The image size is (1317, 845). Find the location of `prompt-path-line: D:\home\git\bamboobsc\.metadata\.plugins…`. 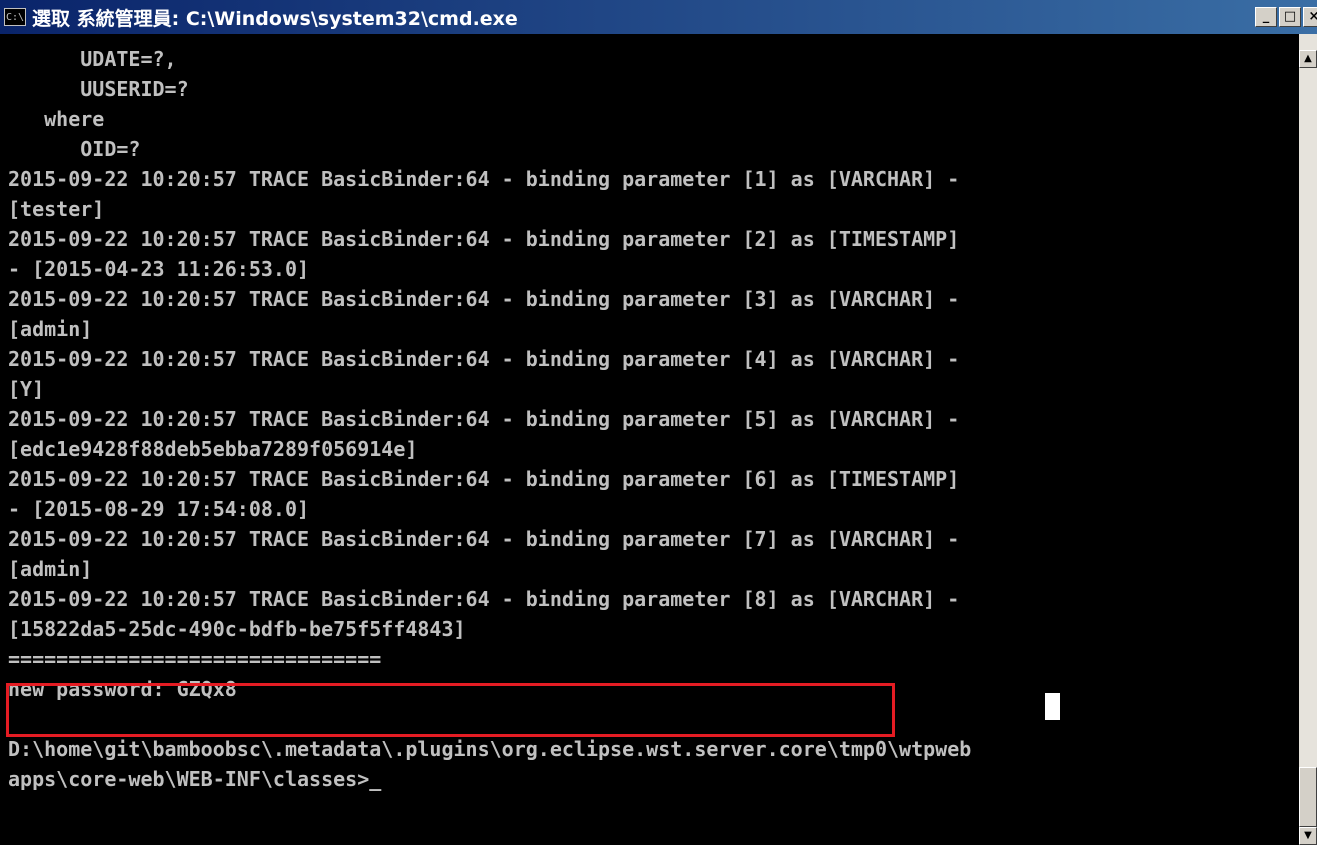

prompt-path-line: D:\home\git\bamboobsc\.metadata\.plugins… is located at coordinates (490, 749).